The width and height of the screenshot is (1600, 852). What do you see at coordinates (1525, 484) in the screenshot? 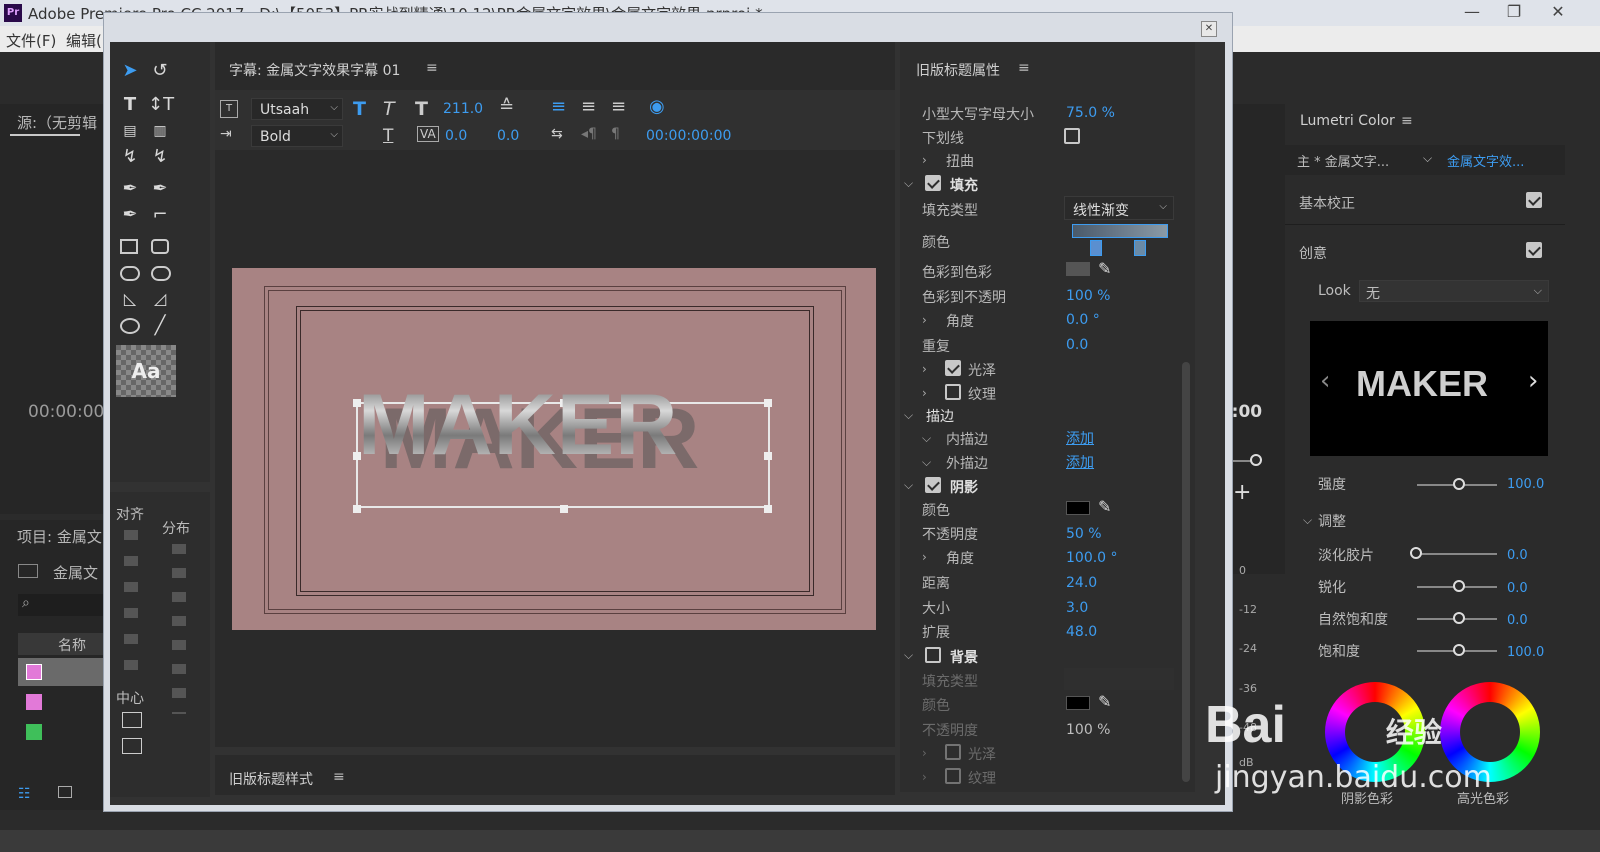
I see `intensity-value: 100.0` at bounding box center [1525, 484].